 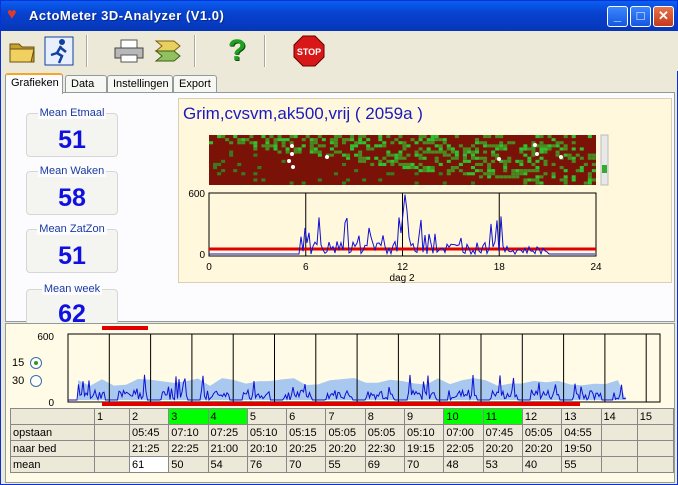 What do you see at coordinates (463, 464) in the screenshot?
I see `table-cell: 48` at bounding box center [463, 464].